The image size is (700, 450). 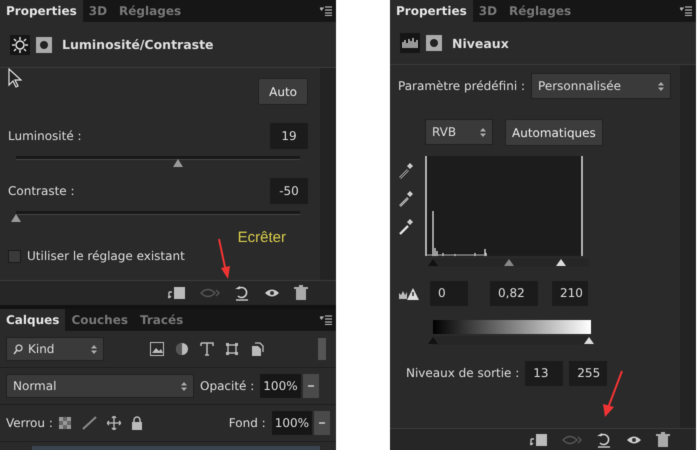 I want to click on slider-label: Contraste :, so click(x=41, y=191).